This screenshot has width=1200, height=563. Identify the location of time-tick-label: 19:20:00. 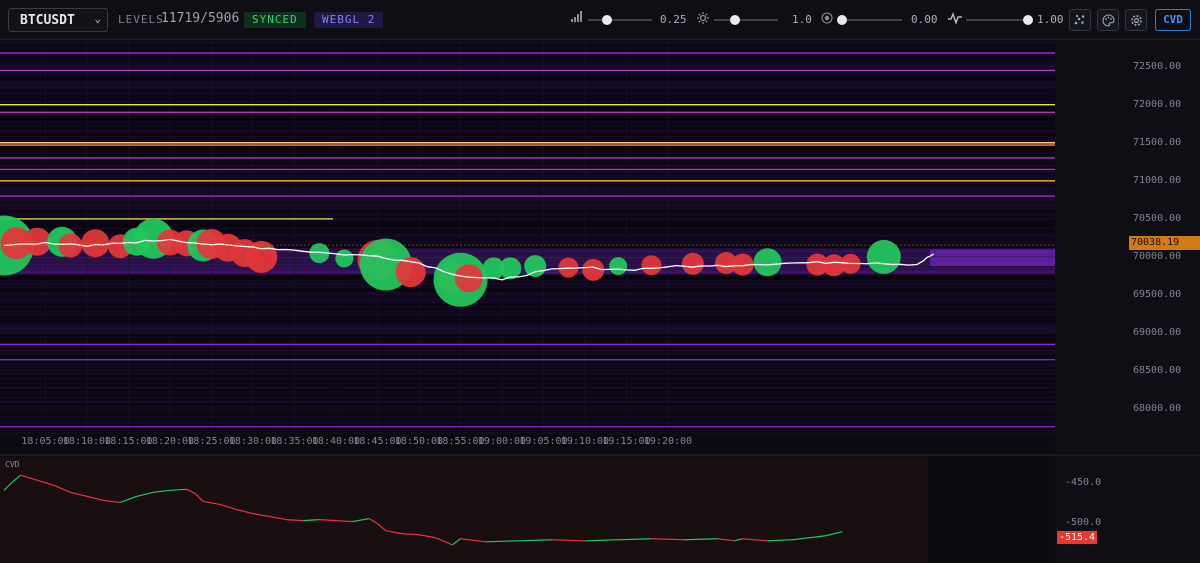
(668, 441).